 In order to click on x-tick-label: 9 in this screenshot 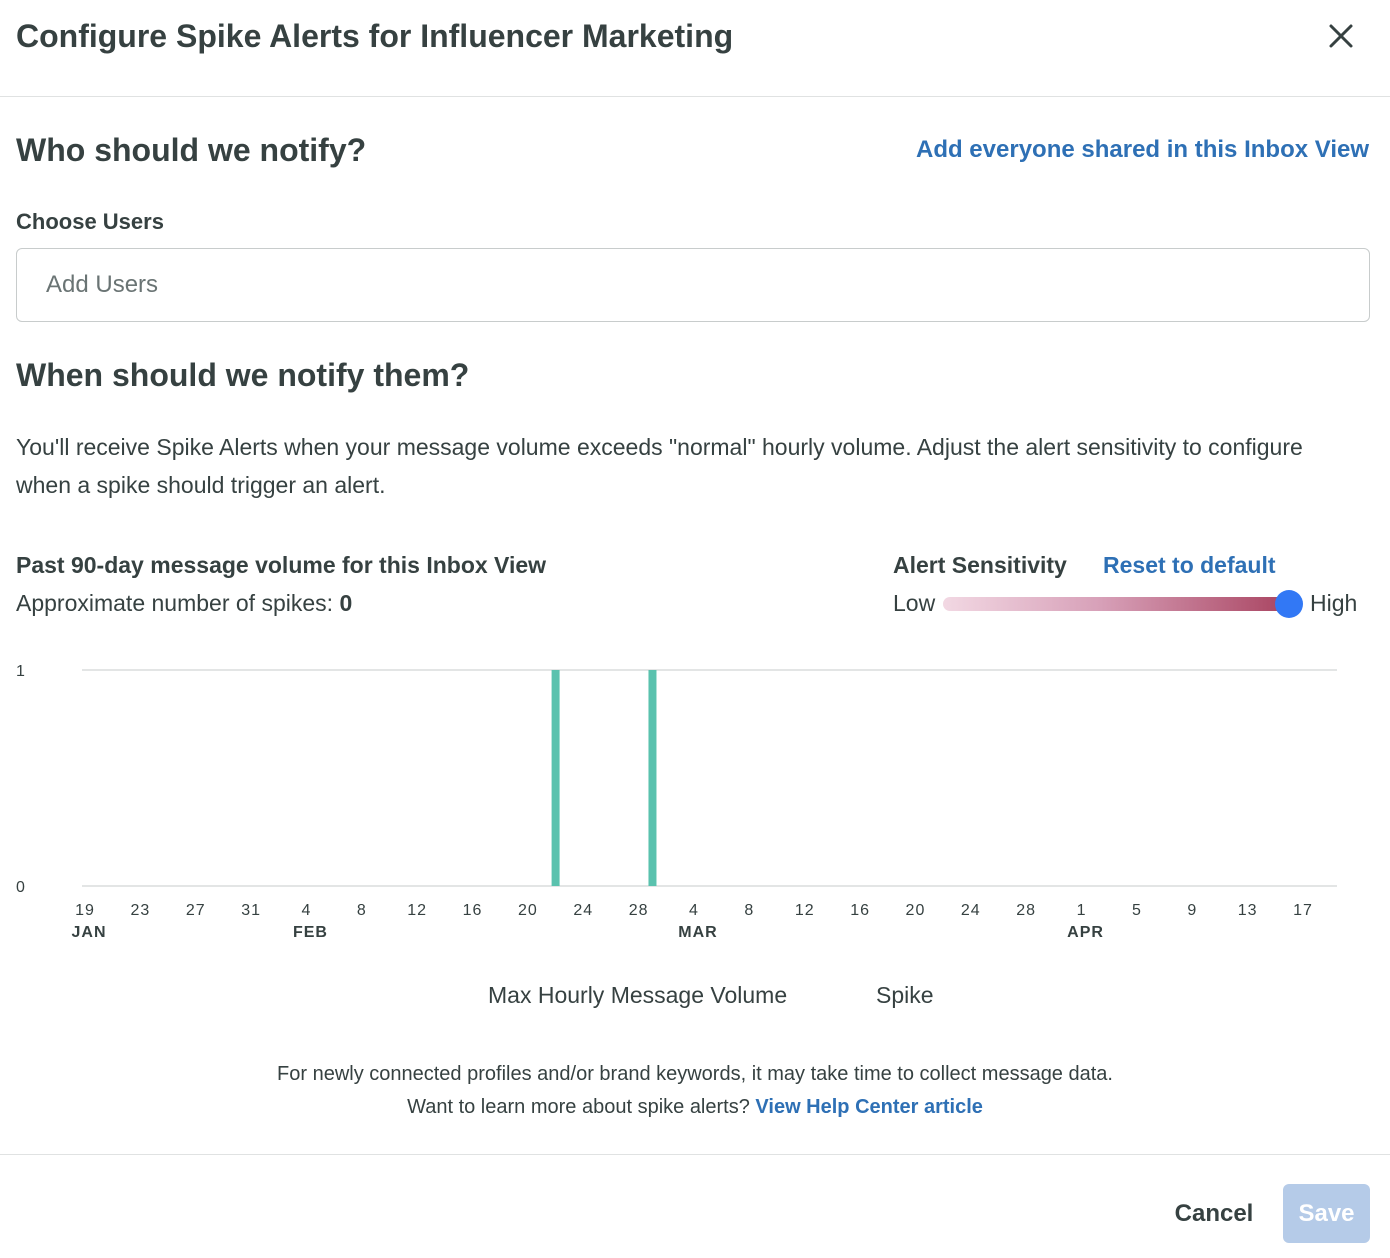, I will do `click(1192, 910)`.